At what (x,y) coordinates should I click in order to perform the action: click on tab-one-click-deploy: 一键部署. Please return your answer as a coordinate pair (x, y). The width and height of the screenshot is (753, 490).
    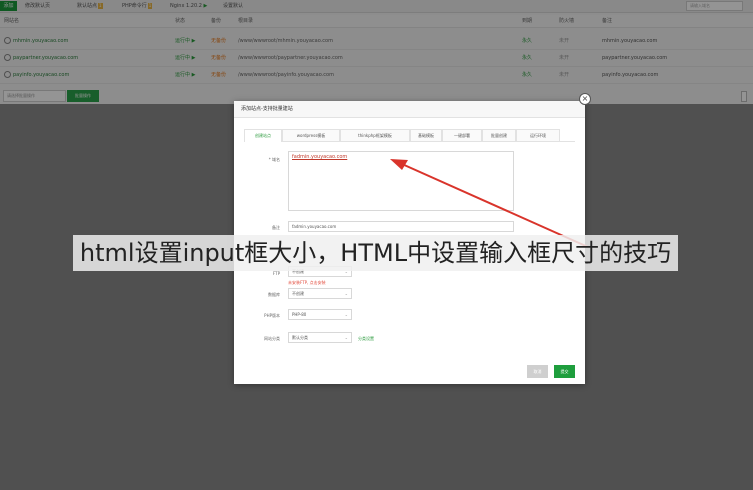
    Looking at the image, I should click on (462, 135).